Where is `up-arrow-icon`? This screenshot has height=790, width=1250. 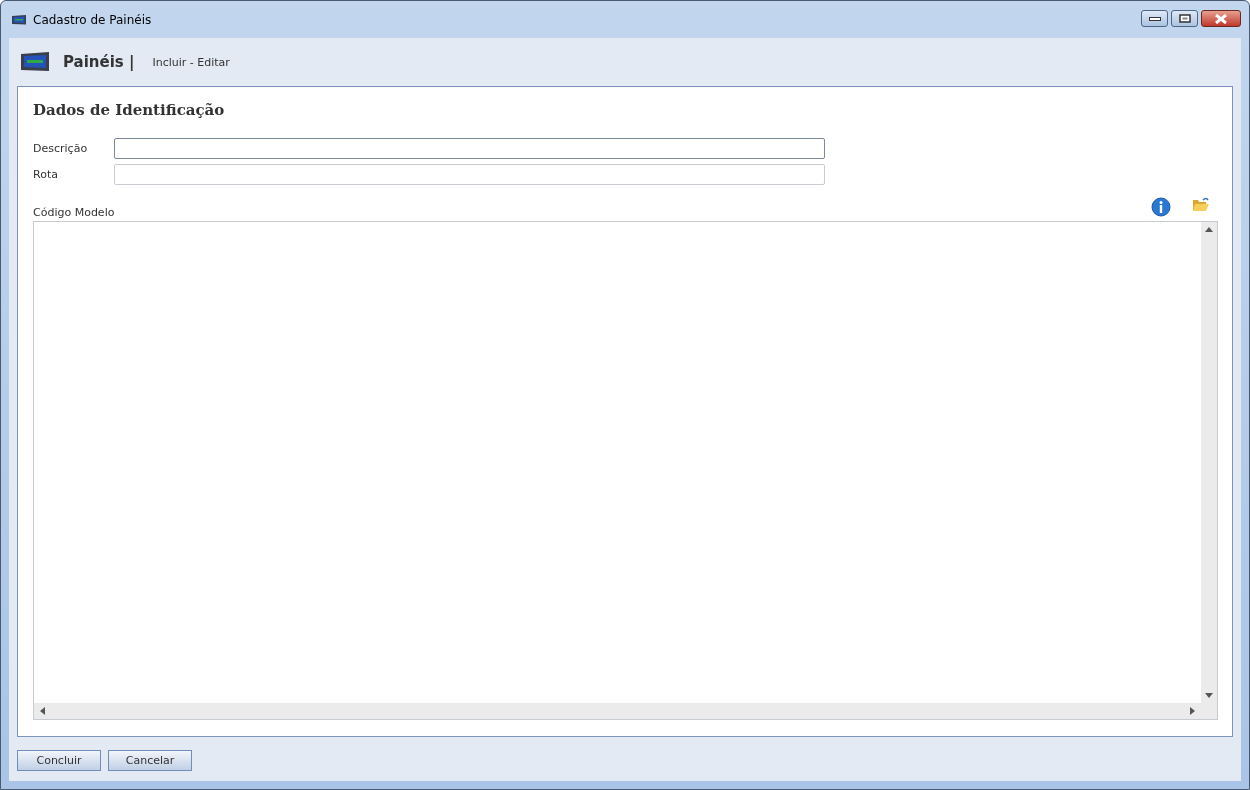 up-arrow-icon is located at coordinates (1209, 229).